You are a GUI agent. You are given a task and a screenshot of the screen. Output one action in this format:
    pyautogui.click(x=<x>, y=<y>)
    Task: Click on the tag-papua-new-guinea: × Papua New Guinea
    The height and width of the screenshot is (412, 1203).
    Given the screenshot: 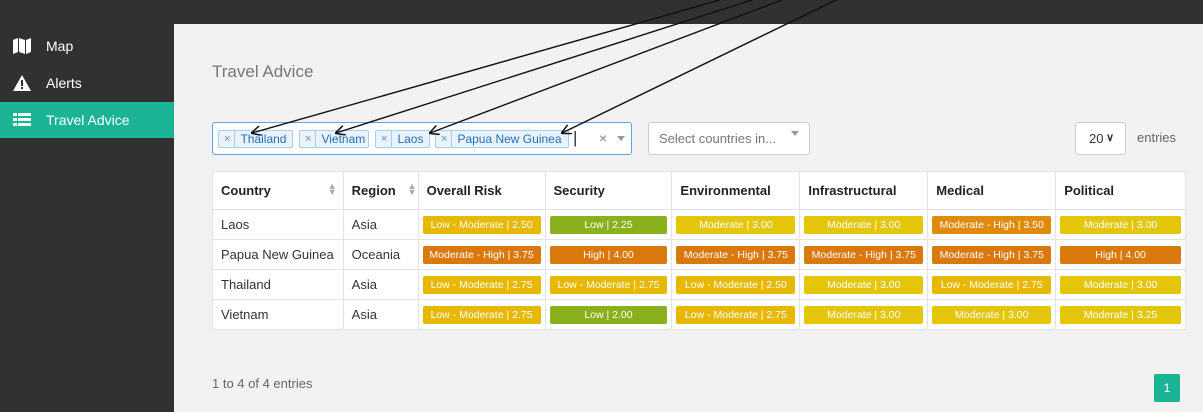 What is the action you would take?
    pyautogui.click(x=502, y=139)
    